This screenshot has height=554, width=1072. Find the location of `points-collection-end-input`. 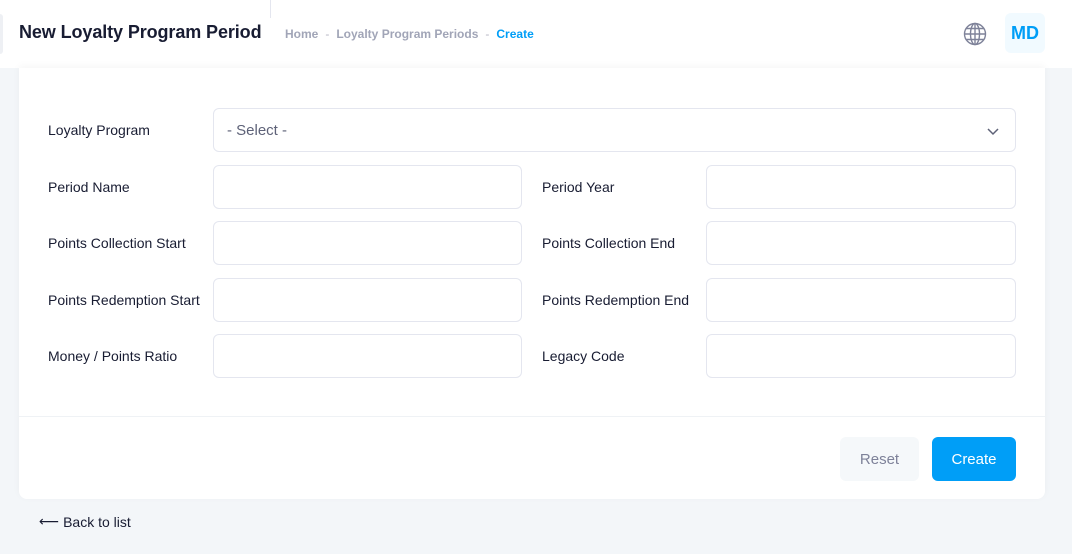

points-collection-end-input is located at coordinates (861, 243).